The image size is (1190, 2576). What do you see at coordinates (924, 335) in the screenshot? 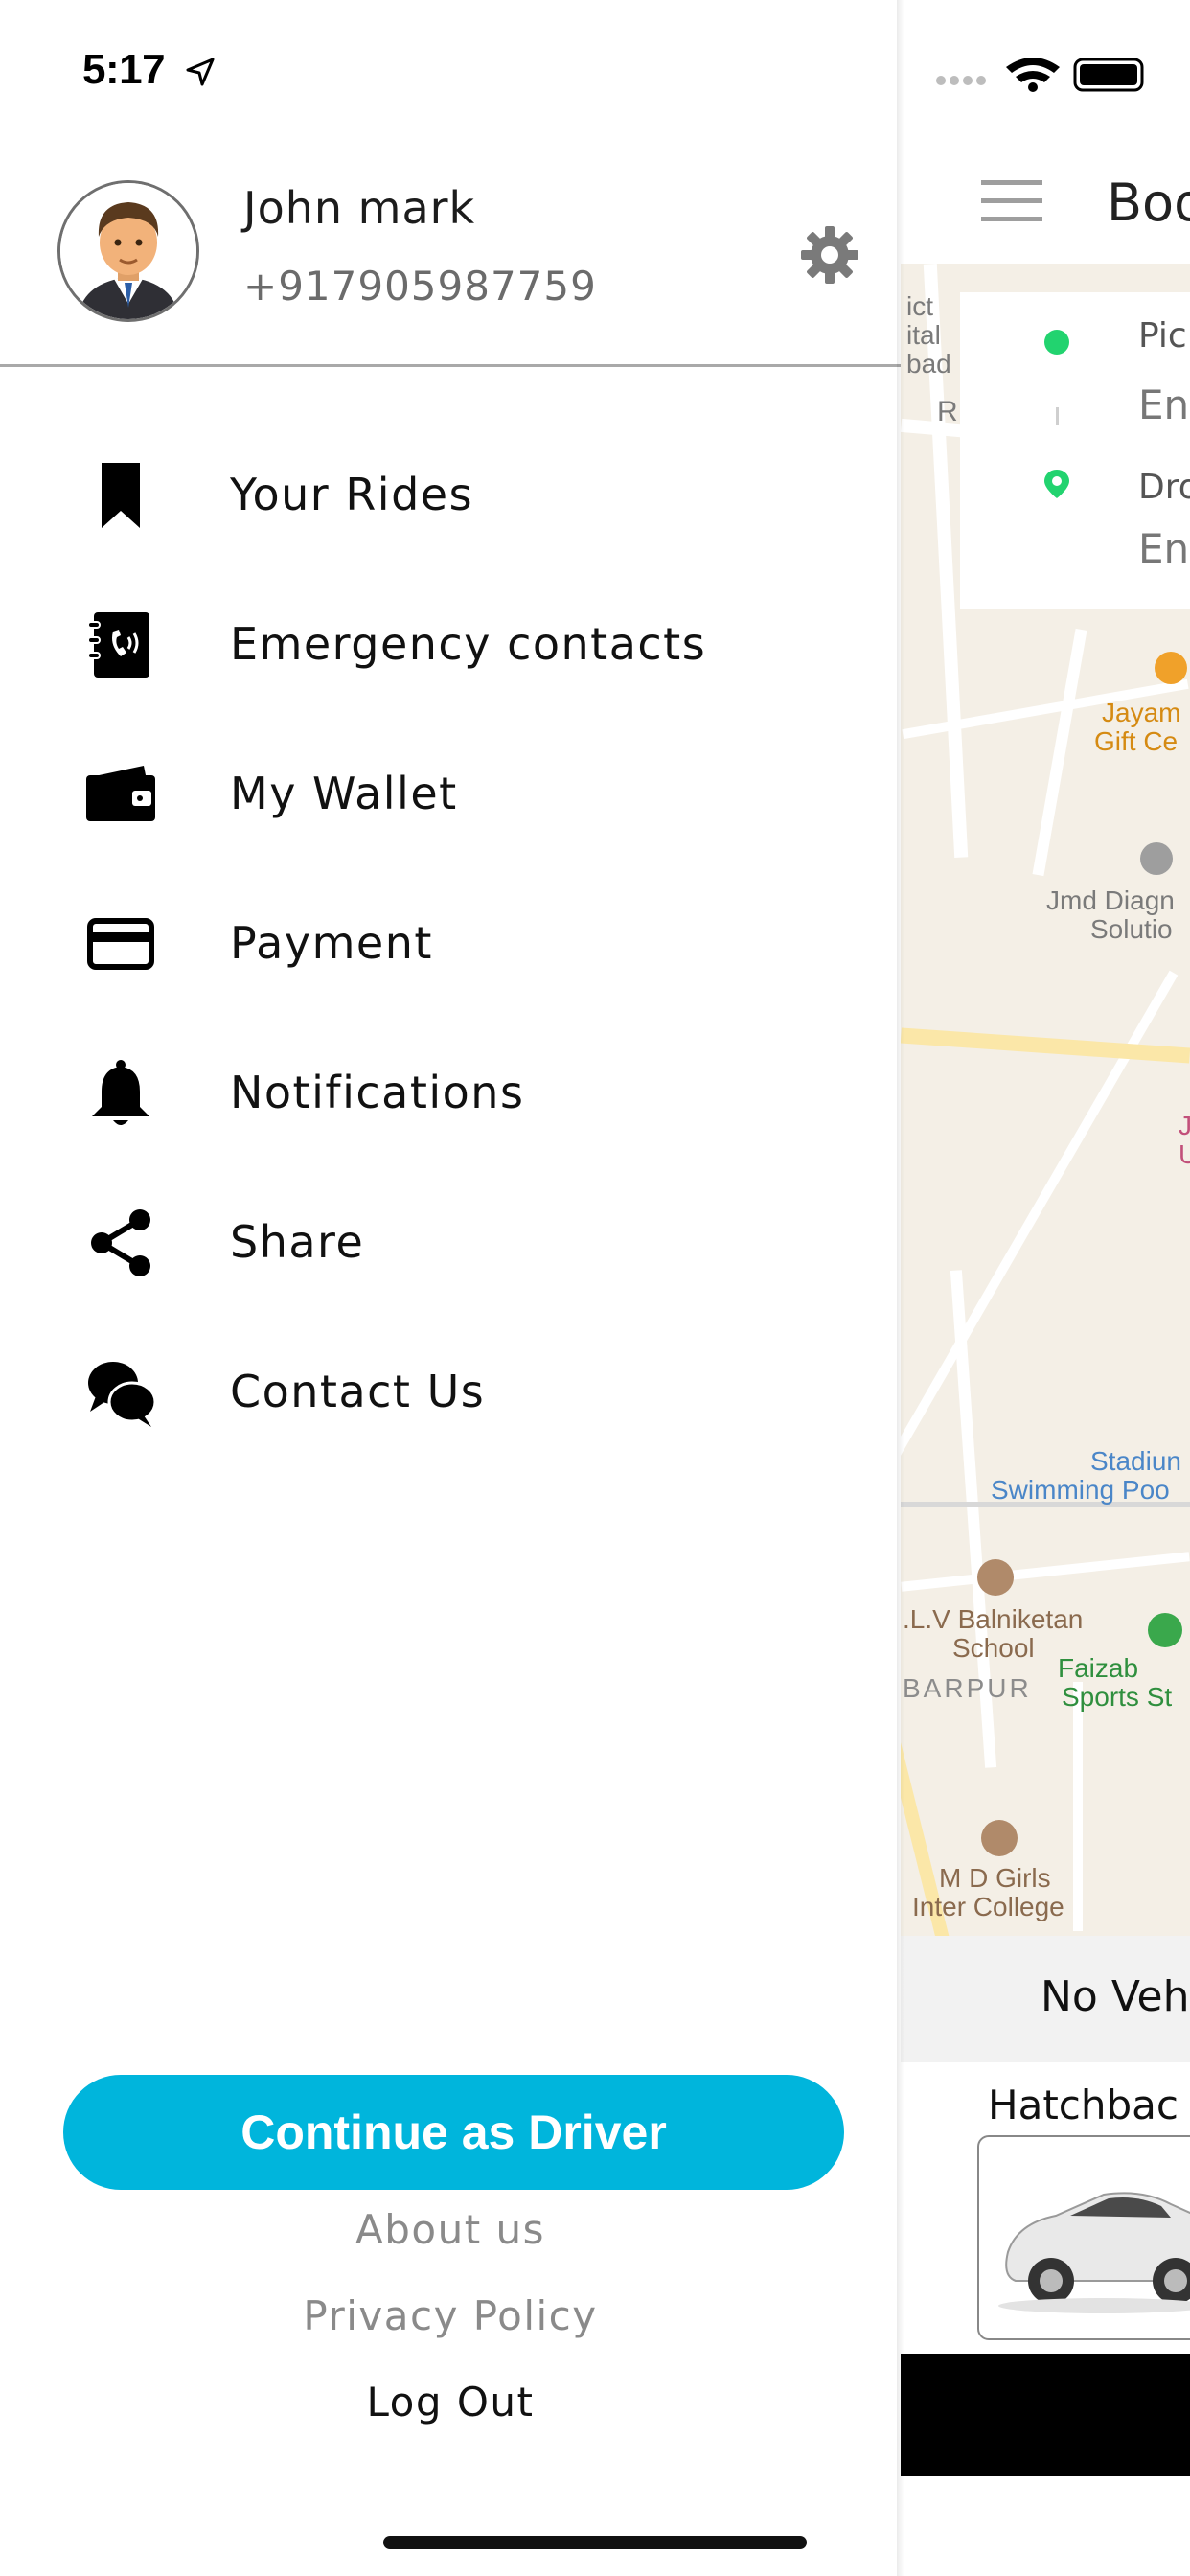
I see `map-label: ital` at bounding box center [924, 335].